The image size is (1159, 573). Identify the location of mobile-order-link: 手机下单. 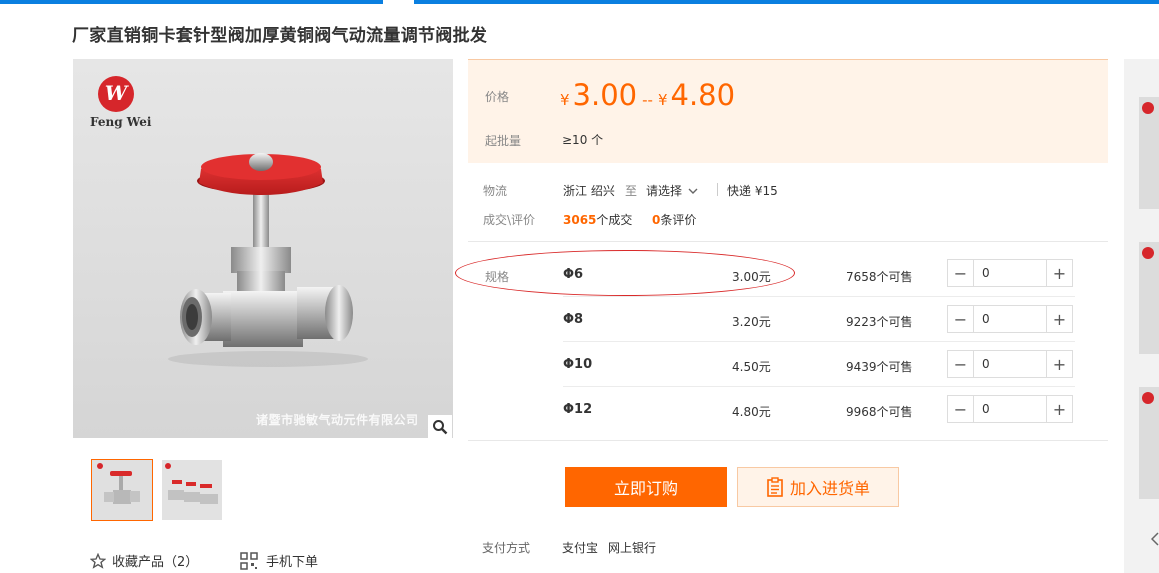
(279, 560).